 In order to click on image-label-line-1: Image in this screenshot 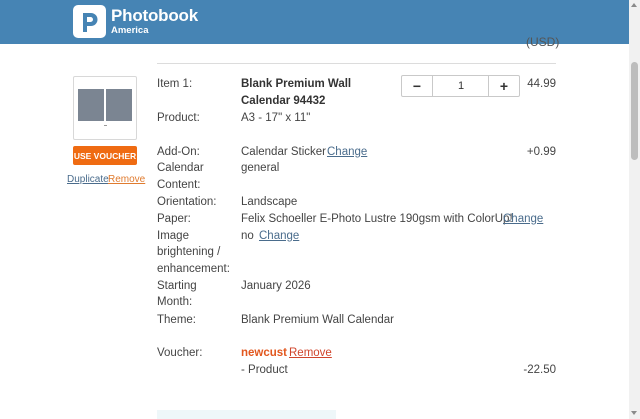, I will do `click(173, 236)`.